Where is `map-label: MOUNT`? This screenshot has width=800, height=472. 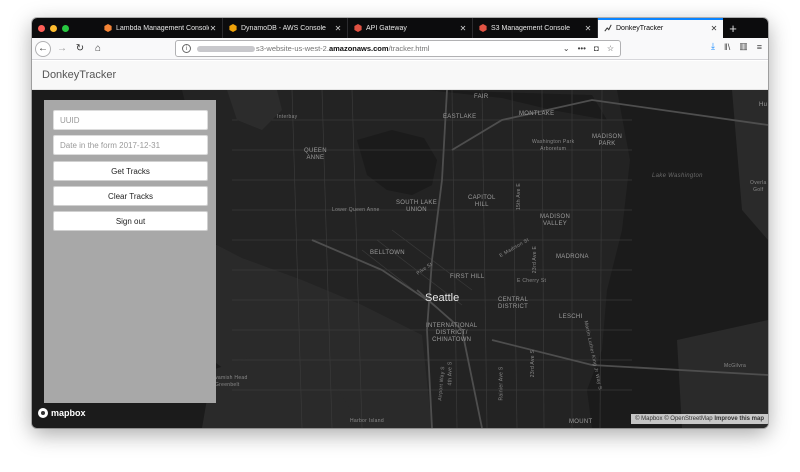 map-label: MOUNT is located at coordinates (581, 422).